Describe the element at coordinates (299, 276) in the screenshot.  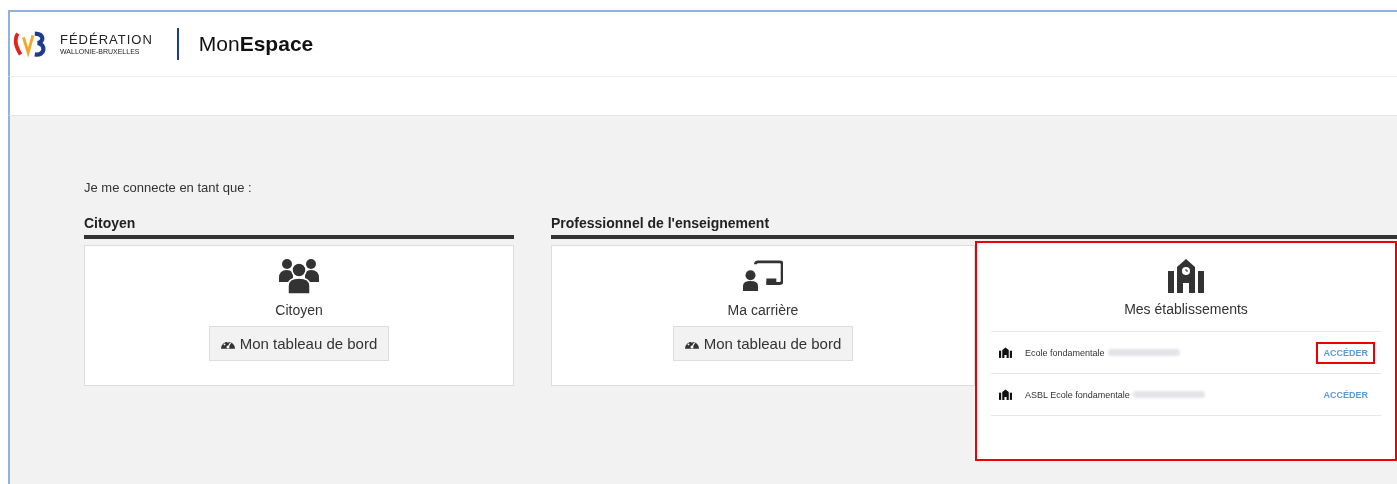
I see `people-icon` at that location.